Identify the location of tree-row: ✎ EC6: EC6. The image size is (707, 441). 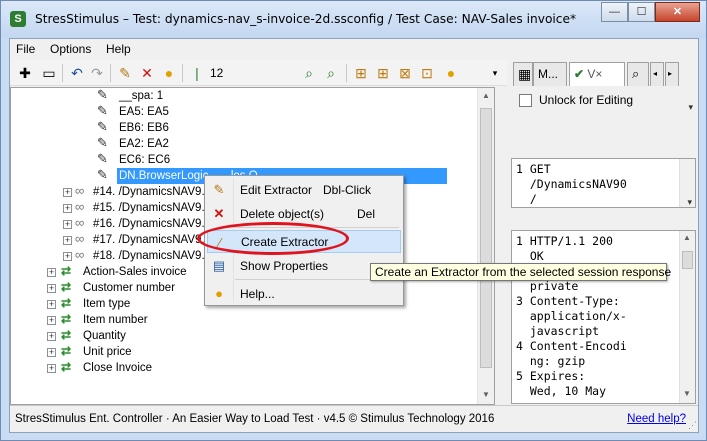
(245, 160).